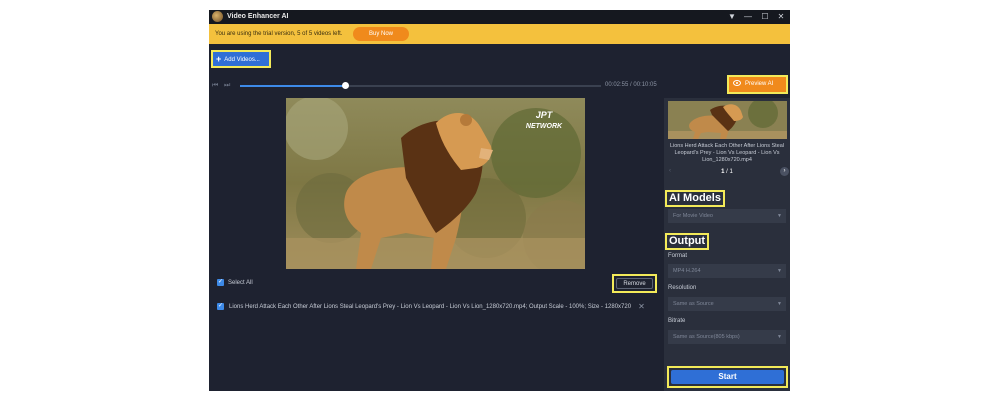  I want to click on timeline-progress, so click(292, 86).